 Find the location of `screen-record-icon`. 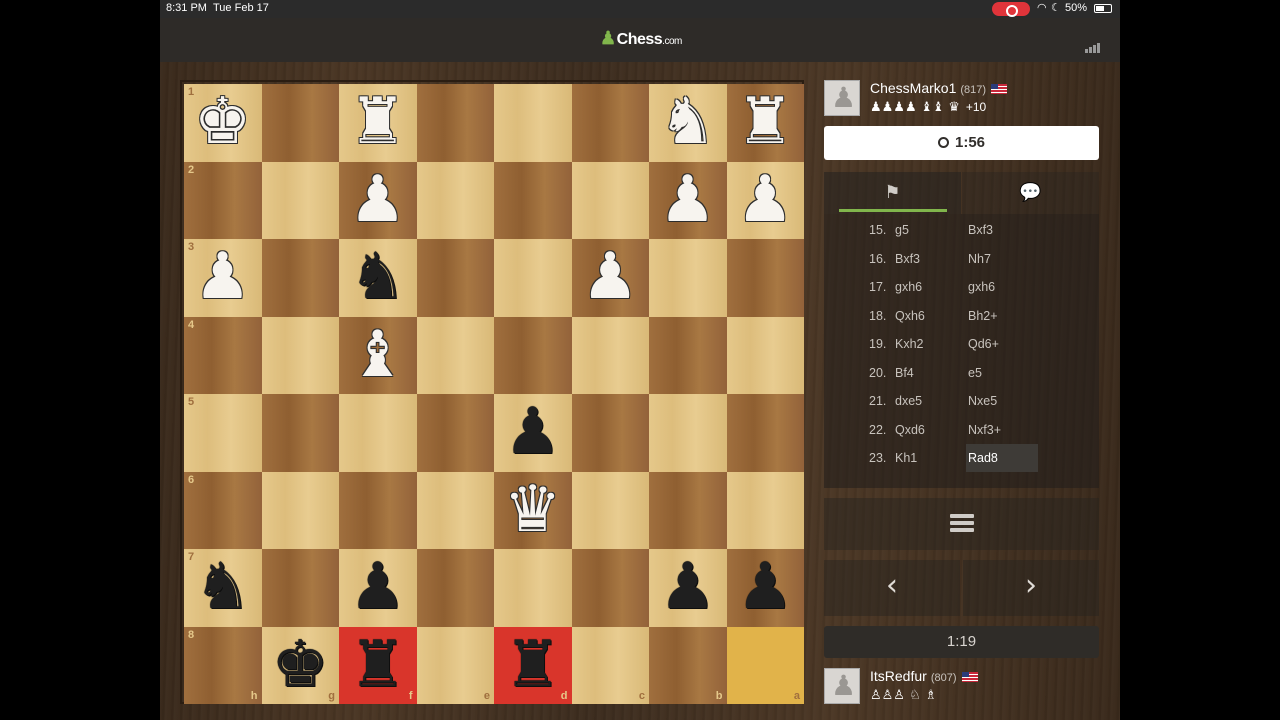

screen-record-icon is located at coordinates (1011, 9).